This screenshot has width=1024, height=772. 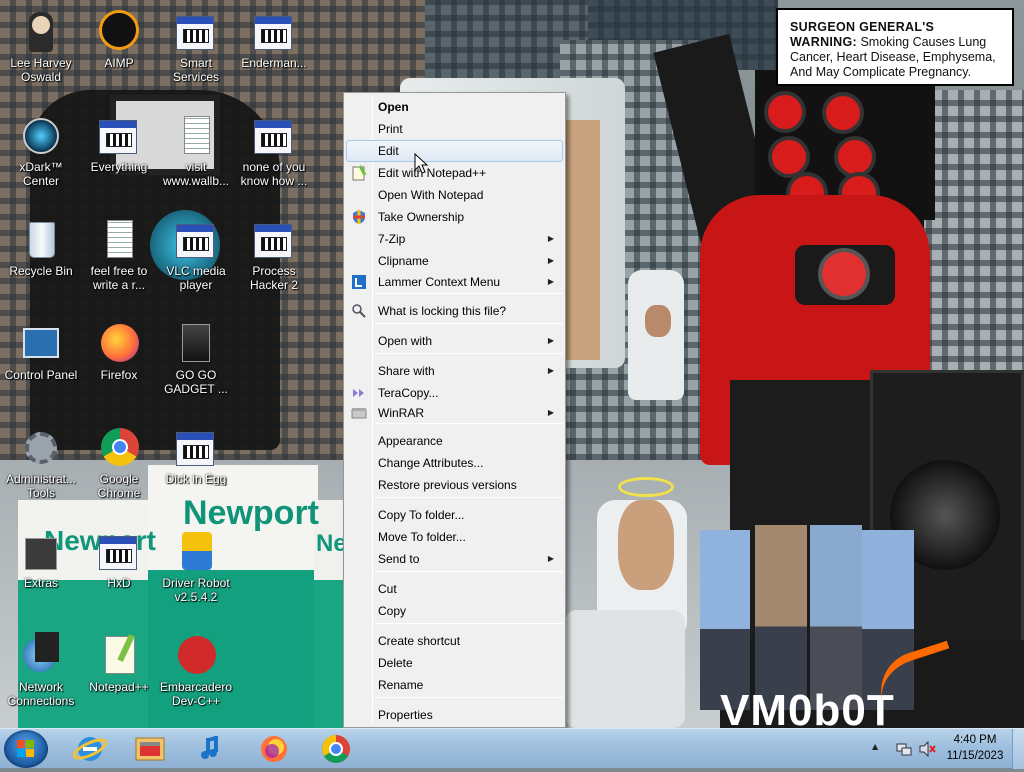 I want to click on menu-item-appearance: Appearance, so click(x=454, y=441).